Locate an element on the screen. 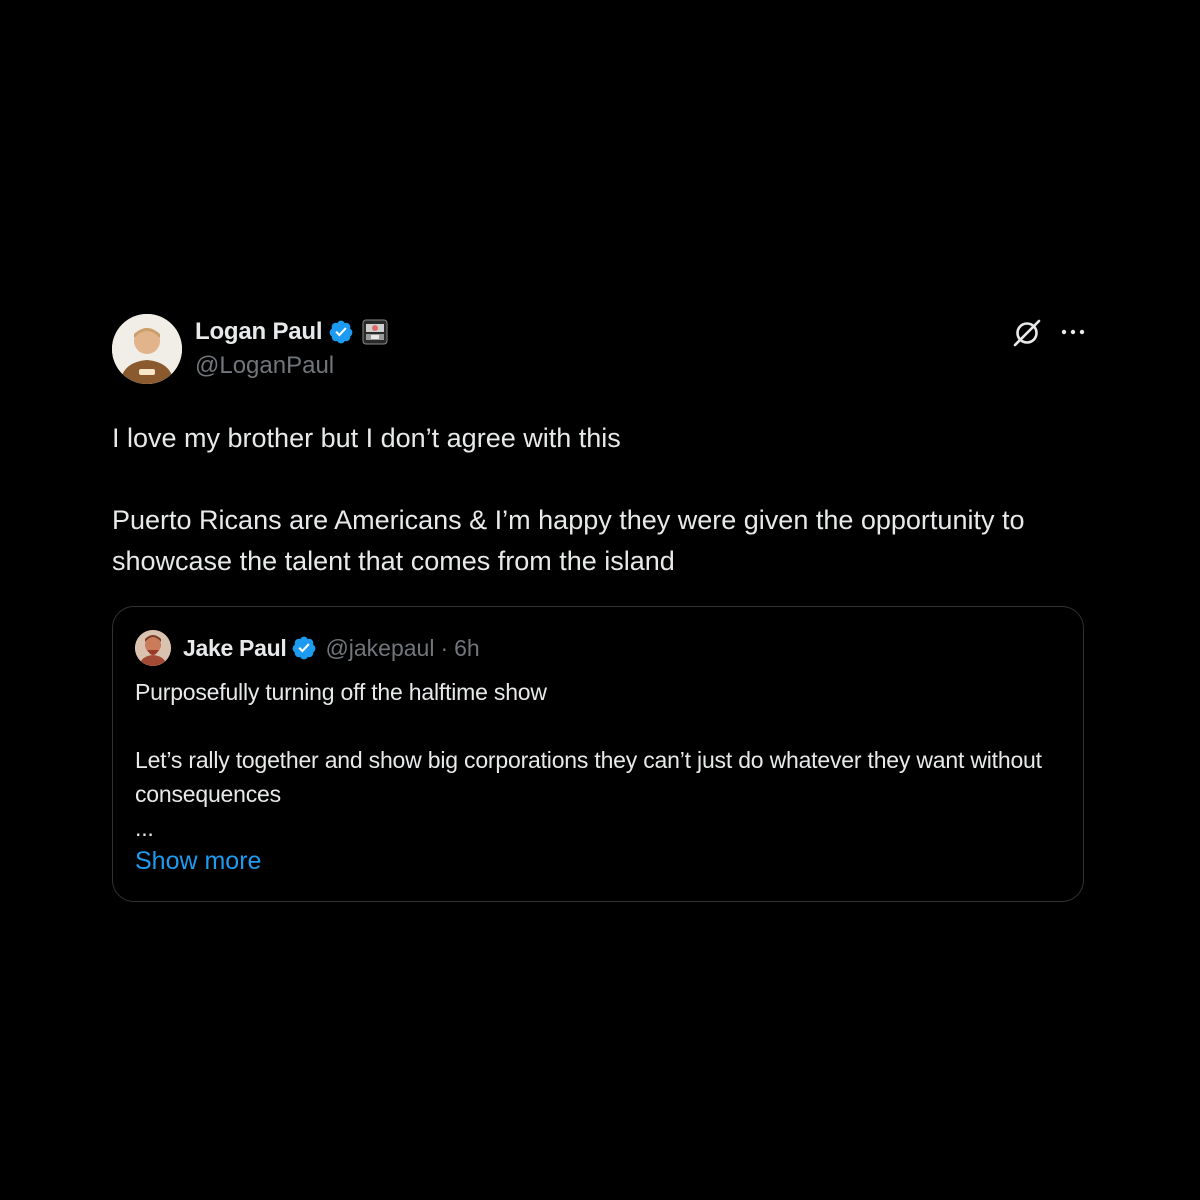 Image resolution: width=1200 pixels, height=1200 pixels. more-options-icon is located at coordinates (1073, 332).